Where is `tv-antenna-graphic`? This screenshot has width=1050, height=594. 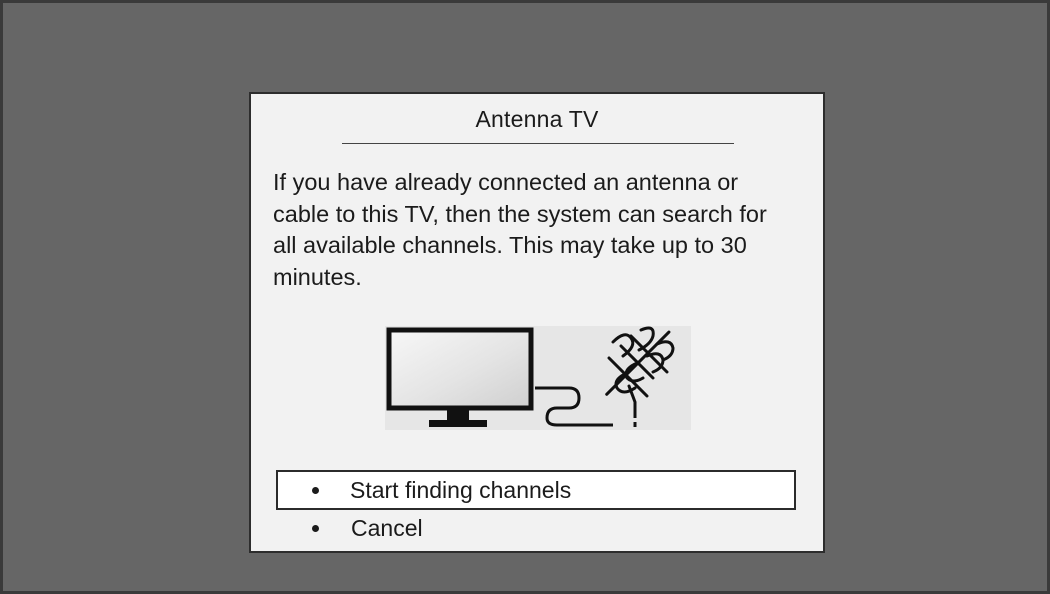
tv-antenna-graphic is located at coordinates (538, 378).